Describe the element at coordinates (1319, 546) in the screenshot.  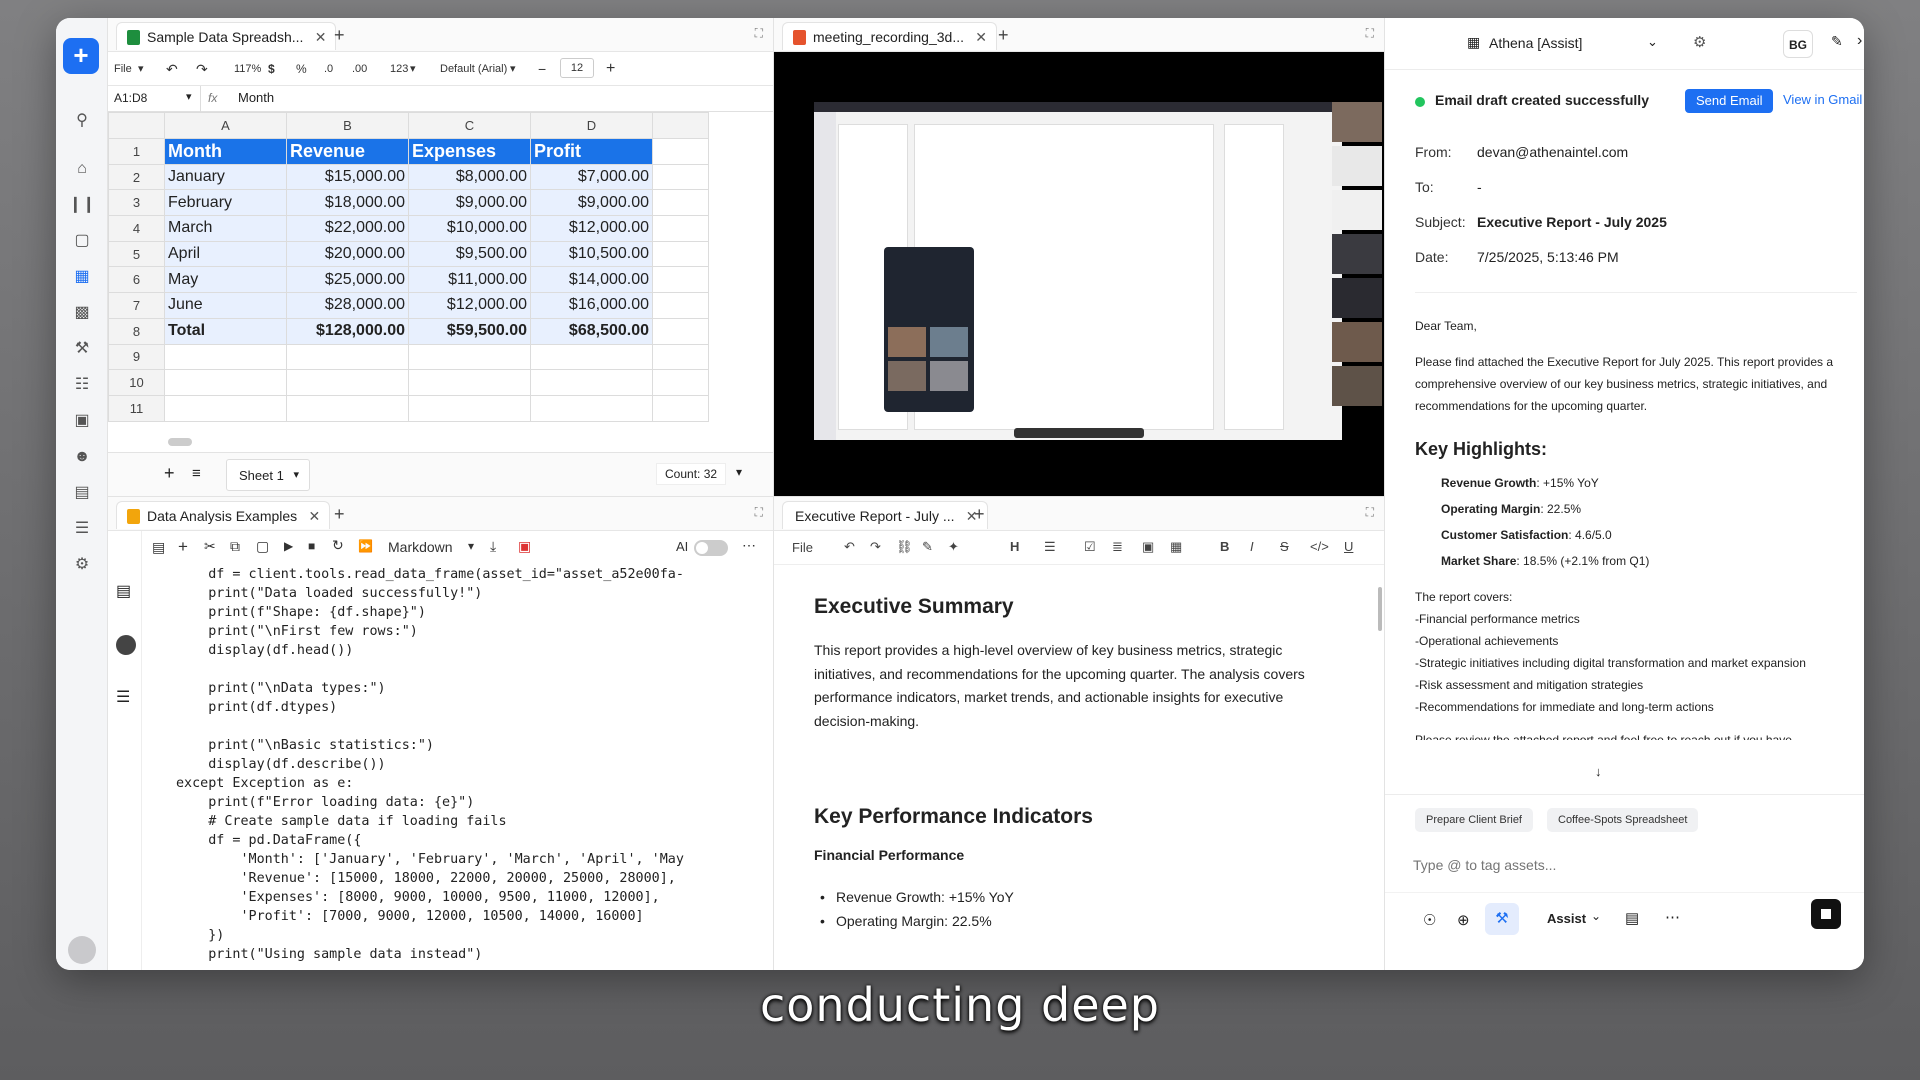
I see `code-icon: </>` at that location.